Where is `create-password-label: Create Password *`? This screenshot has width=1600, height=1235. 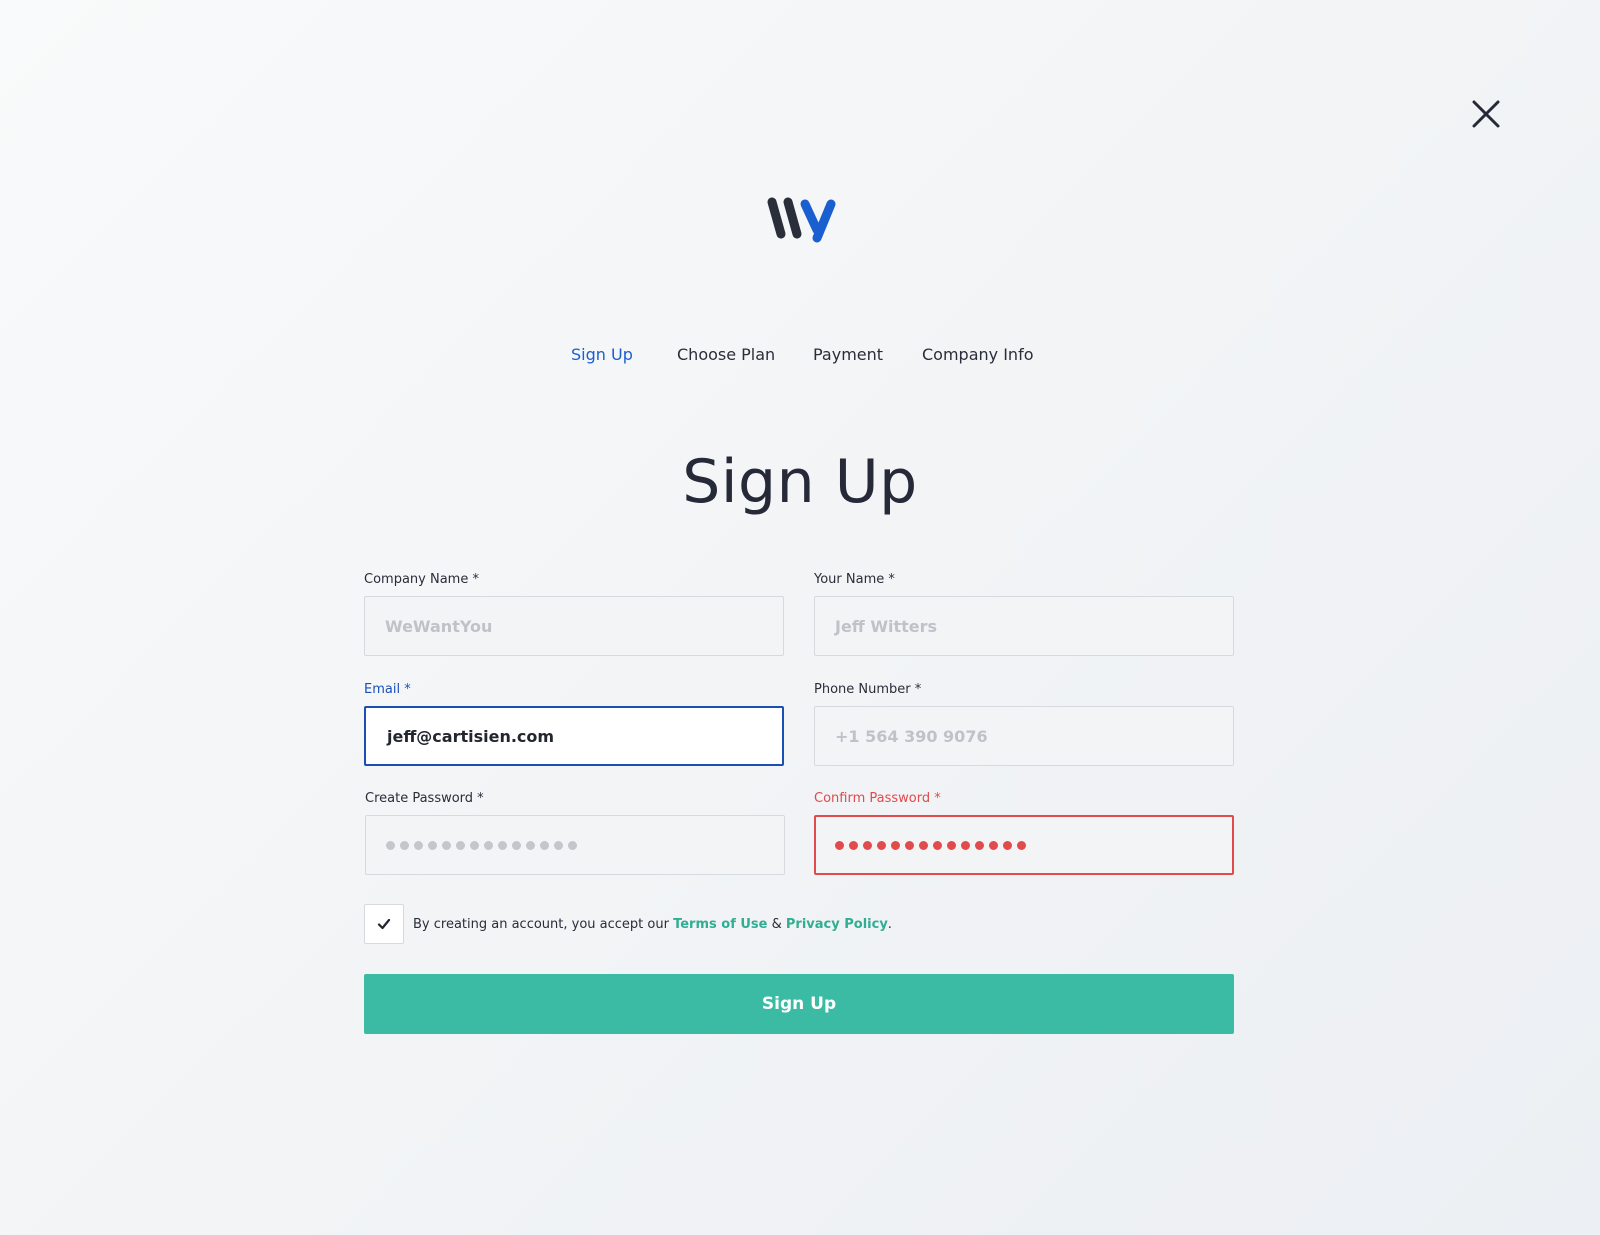 create-password-label: Create Password * is located at coordinates (424, 798).